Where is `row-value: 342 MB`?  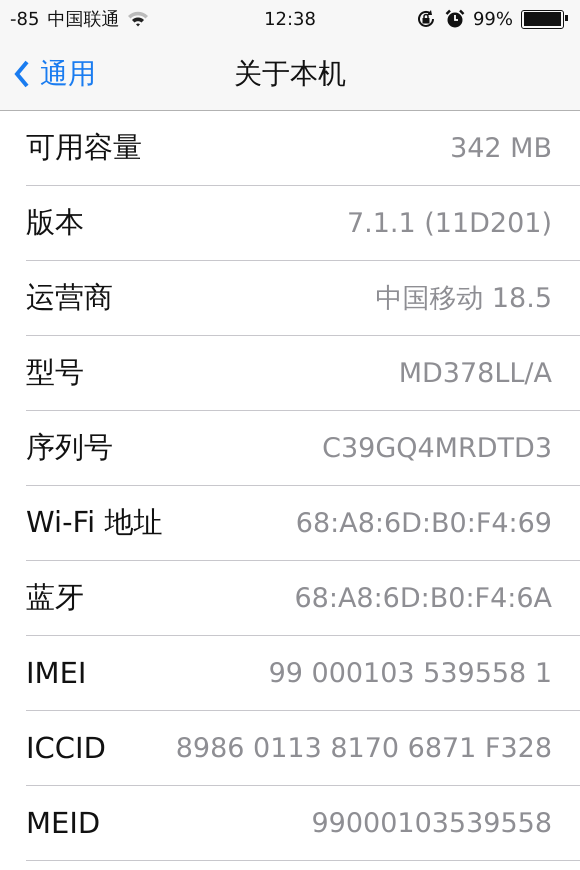
row-value: 342 MB is located at coordinates (501, 148).